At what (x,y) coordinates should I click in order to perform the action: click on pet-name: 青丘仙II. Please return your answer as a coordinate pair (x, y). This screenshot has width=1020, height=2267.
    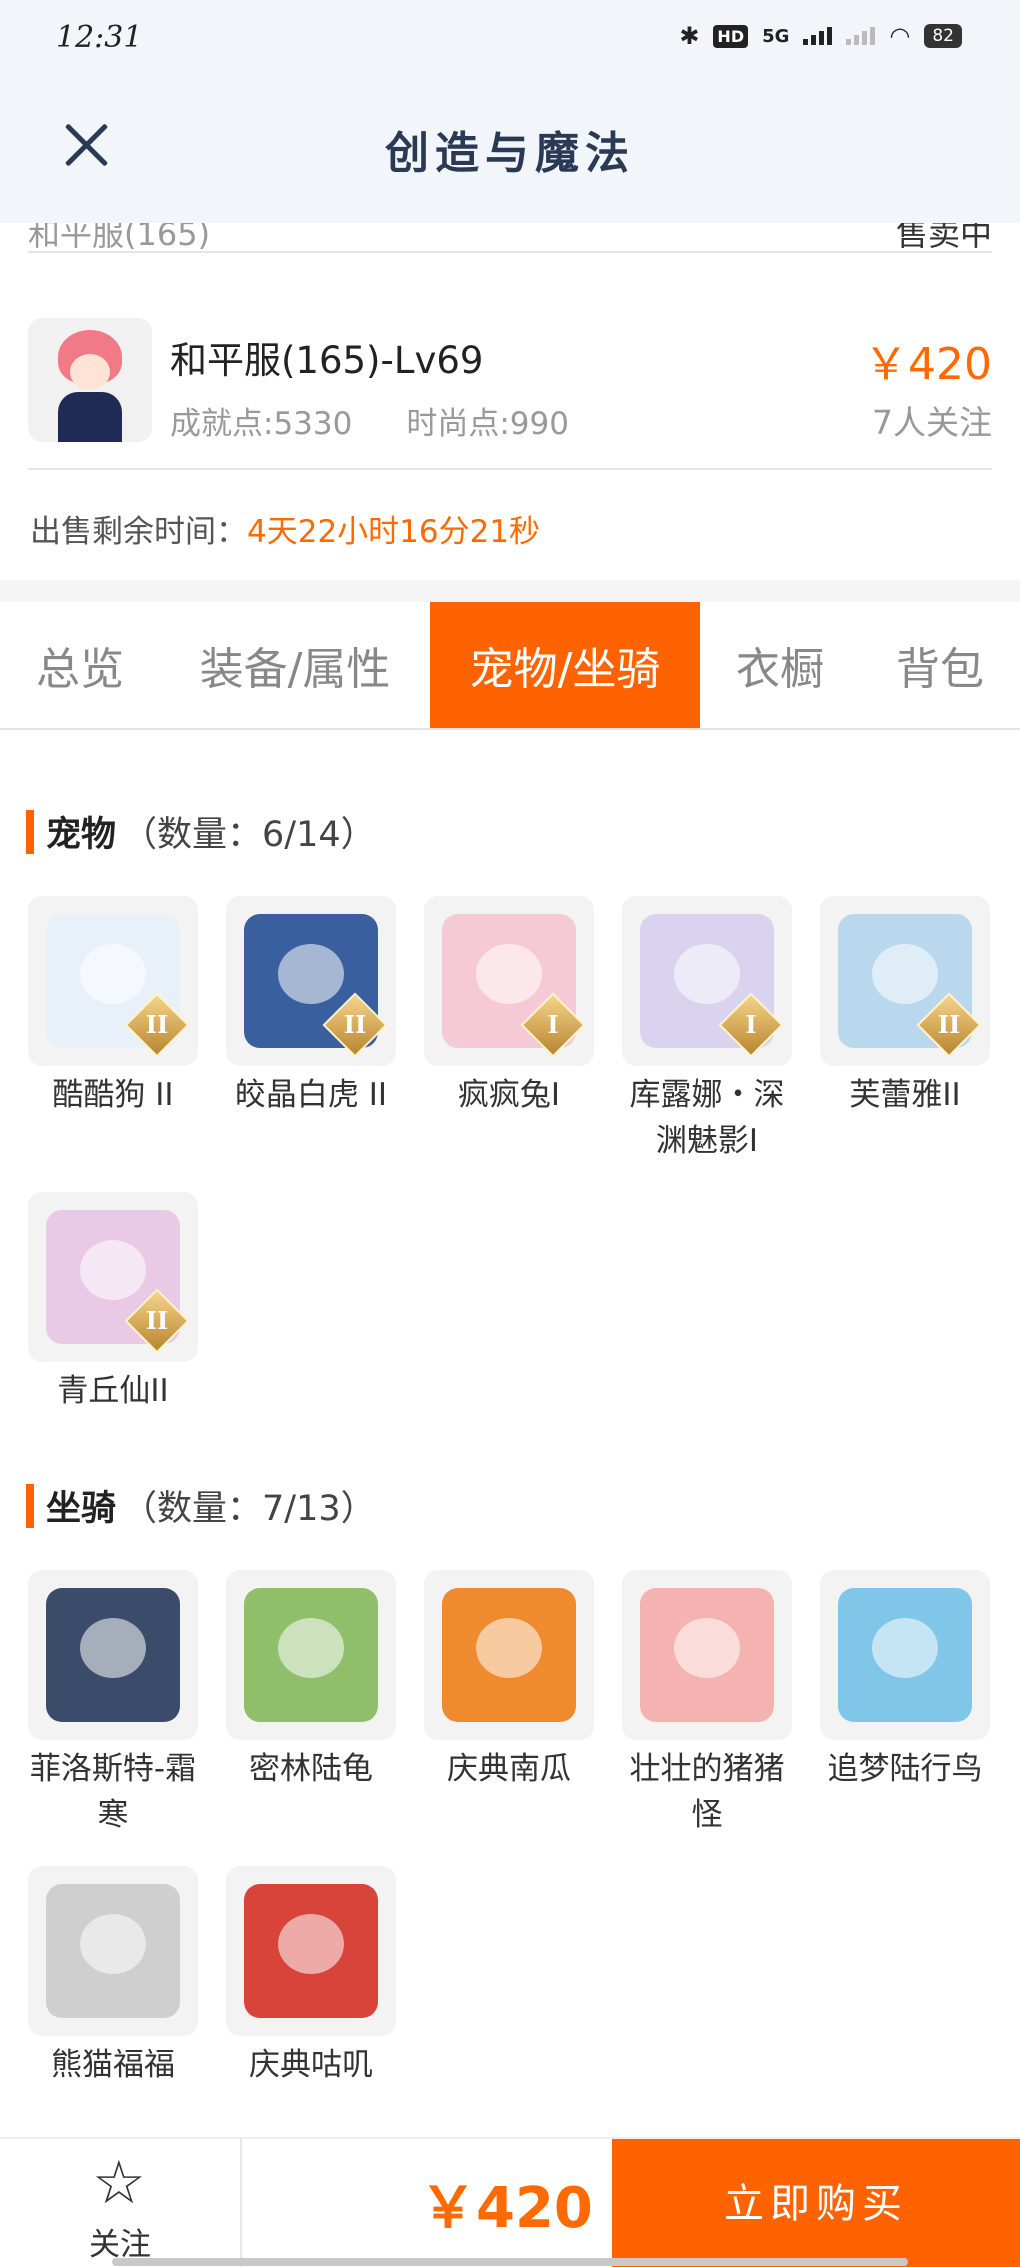
    Looking at the image, I should click on (113, 1391).